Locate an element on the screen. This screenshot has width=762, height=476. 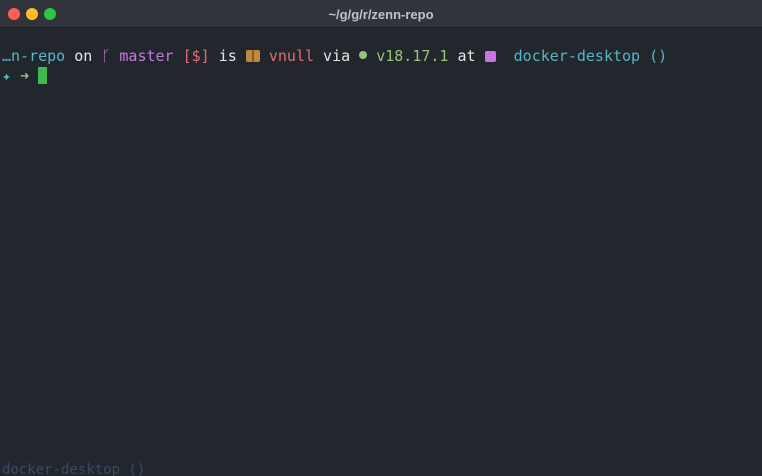
git-branch-icon: ᚴ is located at coordinates (106, 56).